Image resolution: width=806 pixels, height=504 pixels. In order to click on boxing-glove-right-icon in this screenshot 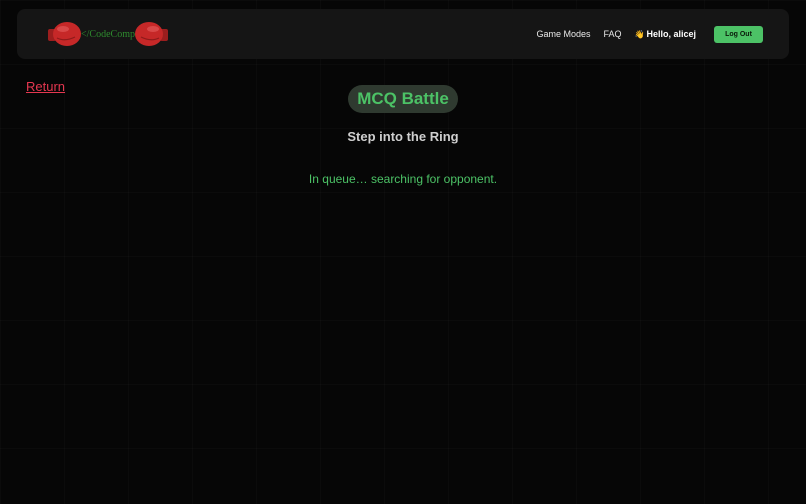, I will do `click(151, 34)`.